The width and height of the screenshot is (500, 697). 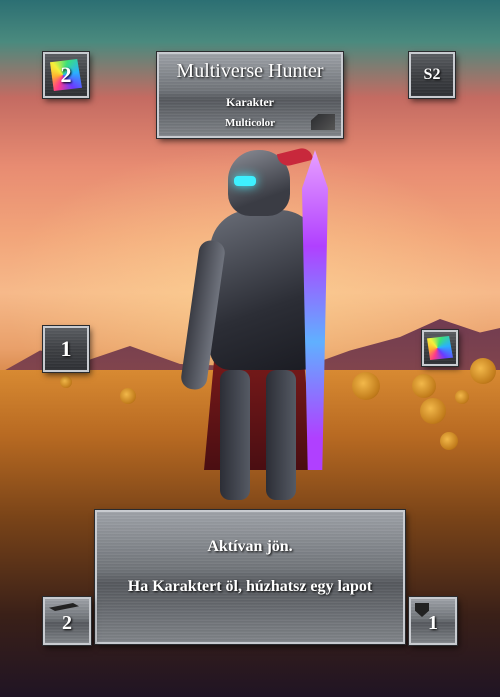 I want to click on defense-badge: 1, so click(x=433, y=621).